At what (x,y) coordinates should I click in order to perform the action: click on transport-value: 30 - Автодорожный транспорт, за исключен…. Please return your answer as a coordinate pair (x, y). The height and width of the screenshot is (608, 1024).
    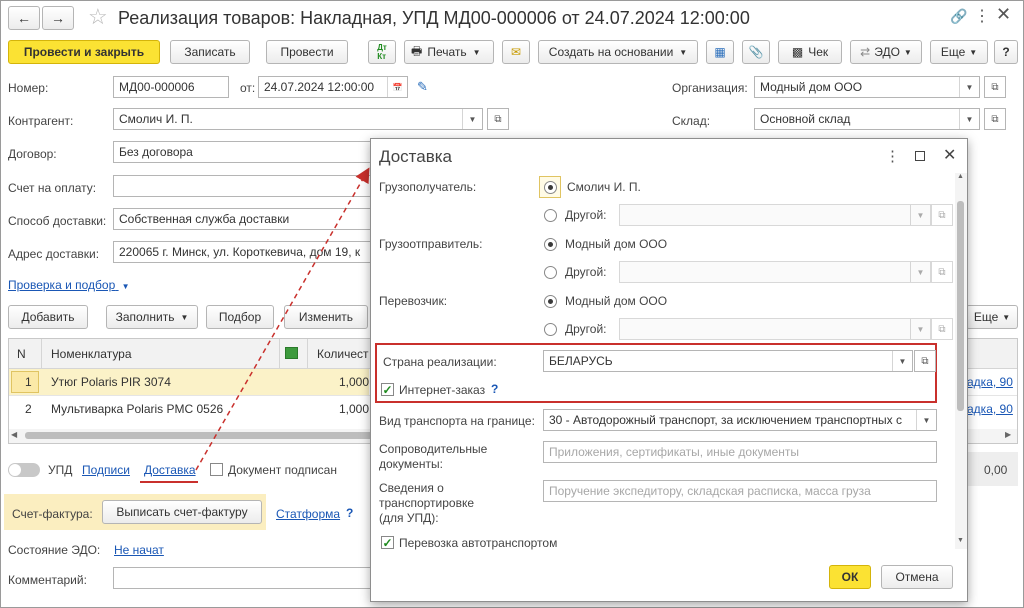
    Looking at the image, I should click on (725, 420).